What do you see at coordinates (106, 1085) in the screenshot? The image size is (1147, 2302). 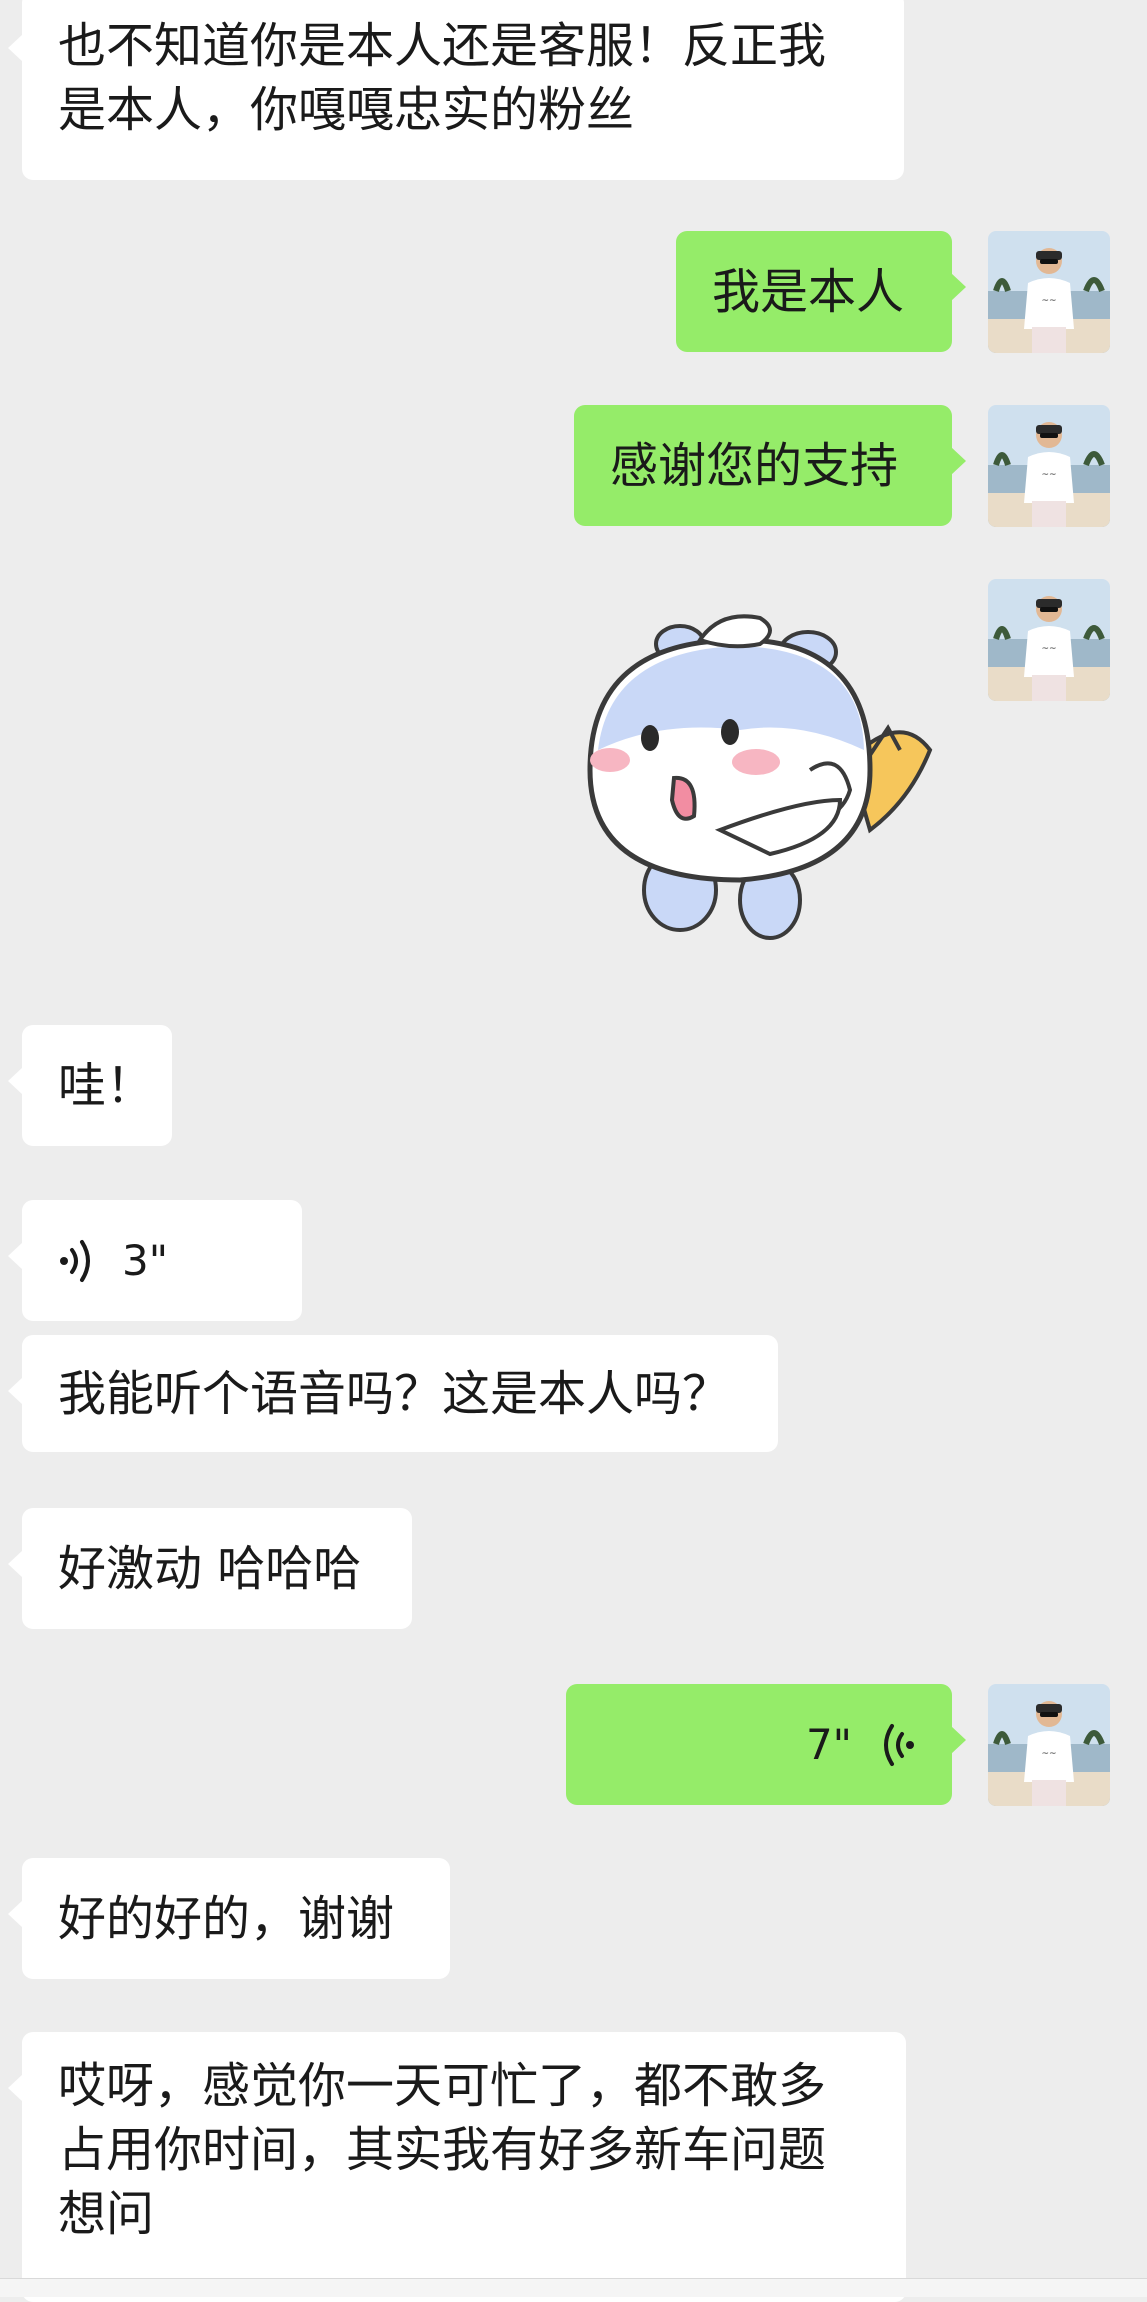 I see `message-text: 哇！` at bounding box center [106, 1085].